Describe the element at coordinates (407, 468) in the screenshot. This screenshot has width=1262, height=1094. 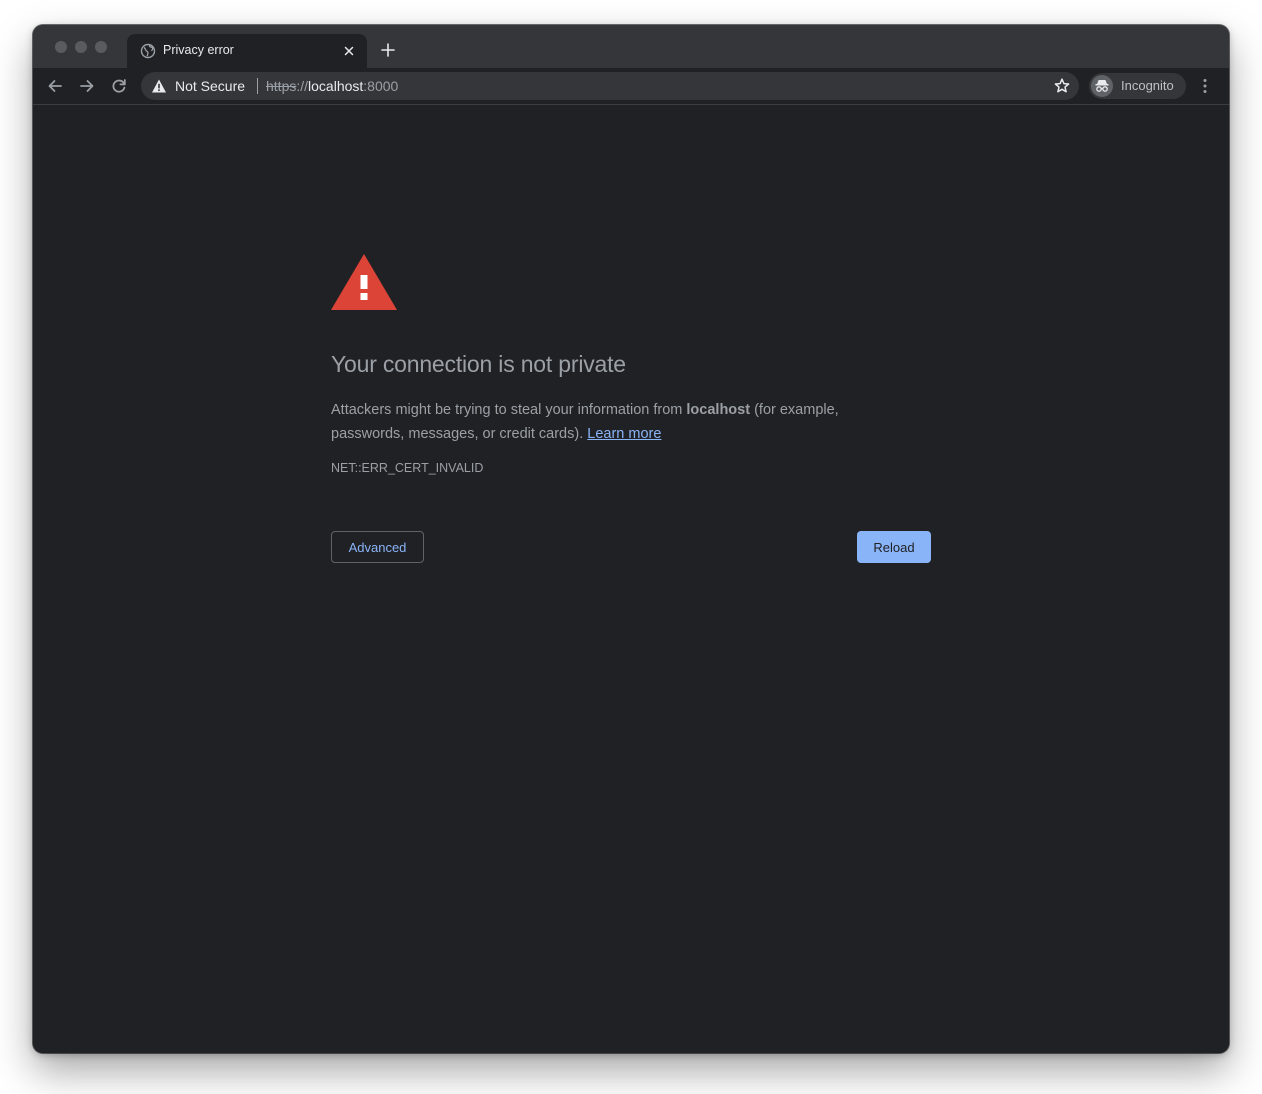
I see `error-code: NET::ERR_CERT_INVALID` at that location.